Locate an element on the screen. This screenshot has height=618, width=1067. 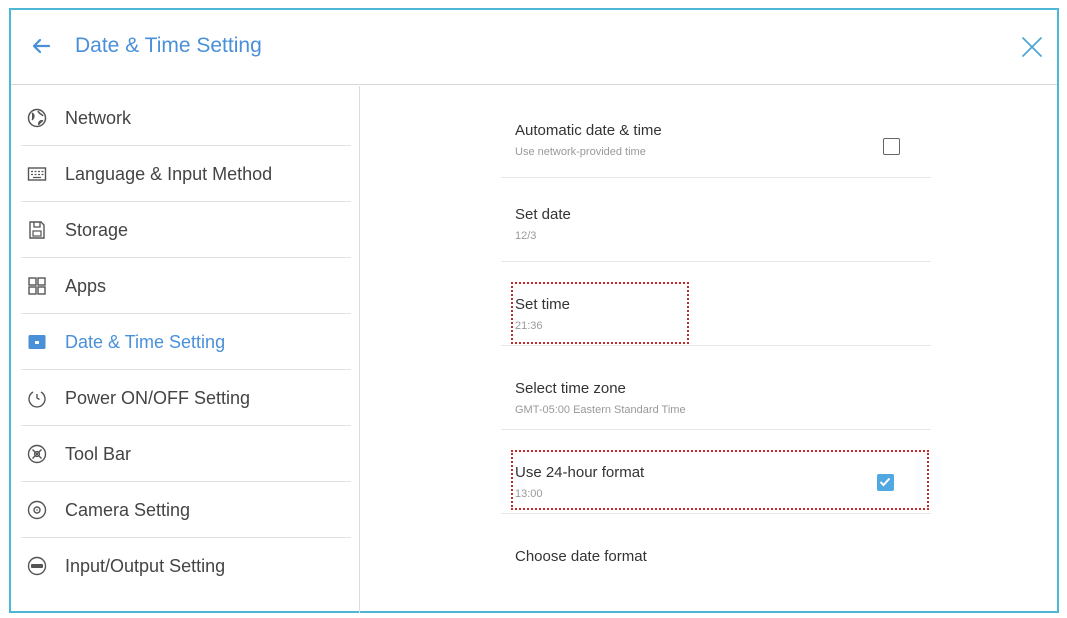
highlight-box-set-time is located at coordinates (600, 313).